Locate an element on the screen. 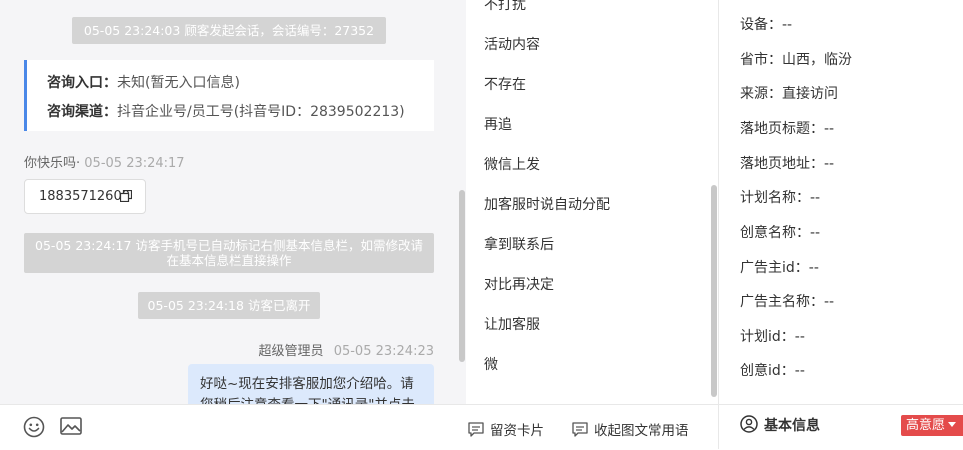 This screenshot has width=963, height=450. user-circle-icon is located at coordinates (749, 424).